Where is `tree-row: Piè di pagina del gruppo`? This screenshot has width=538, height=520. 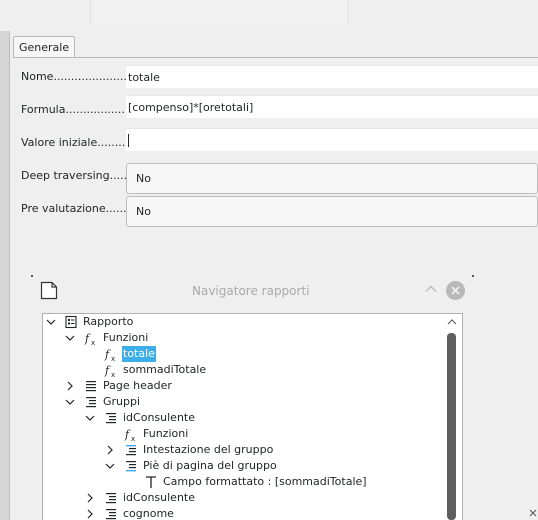
tree-row: Piè di pagina del gruppo is located at coordinates (252, 466).